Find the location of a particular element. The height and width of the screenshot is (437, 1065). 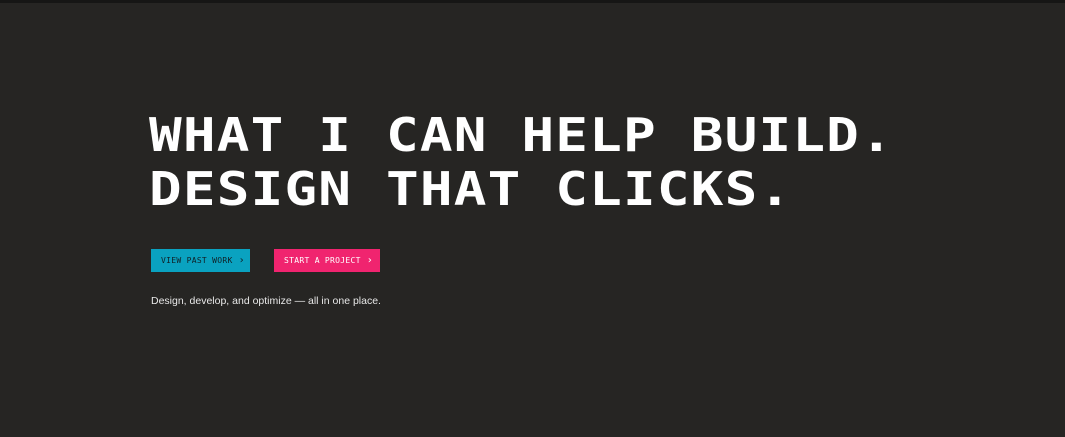

start-project-button: START A PROJECT › is located at coordinates (327, 260).